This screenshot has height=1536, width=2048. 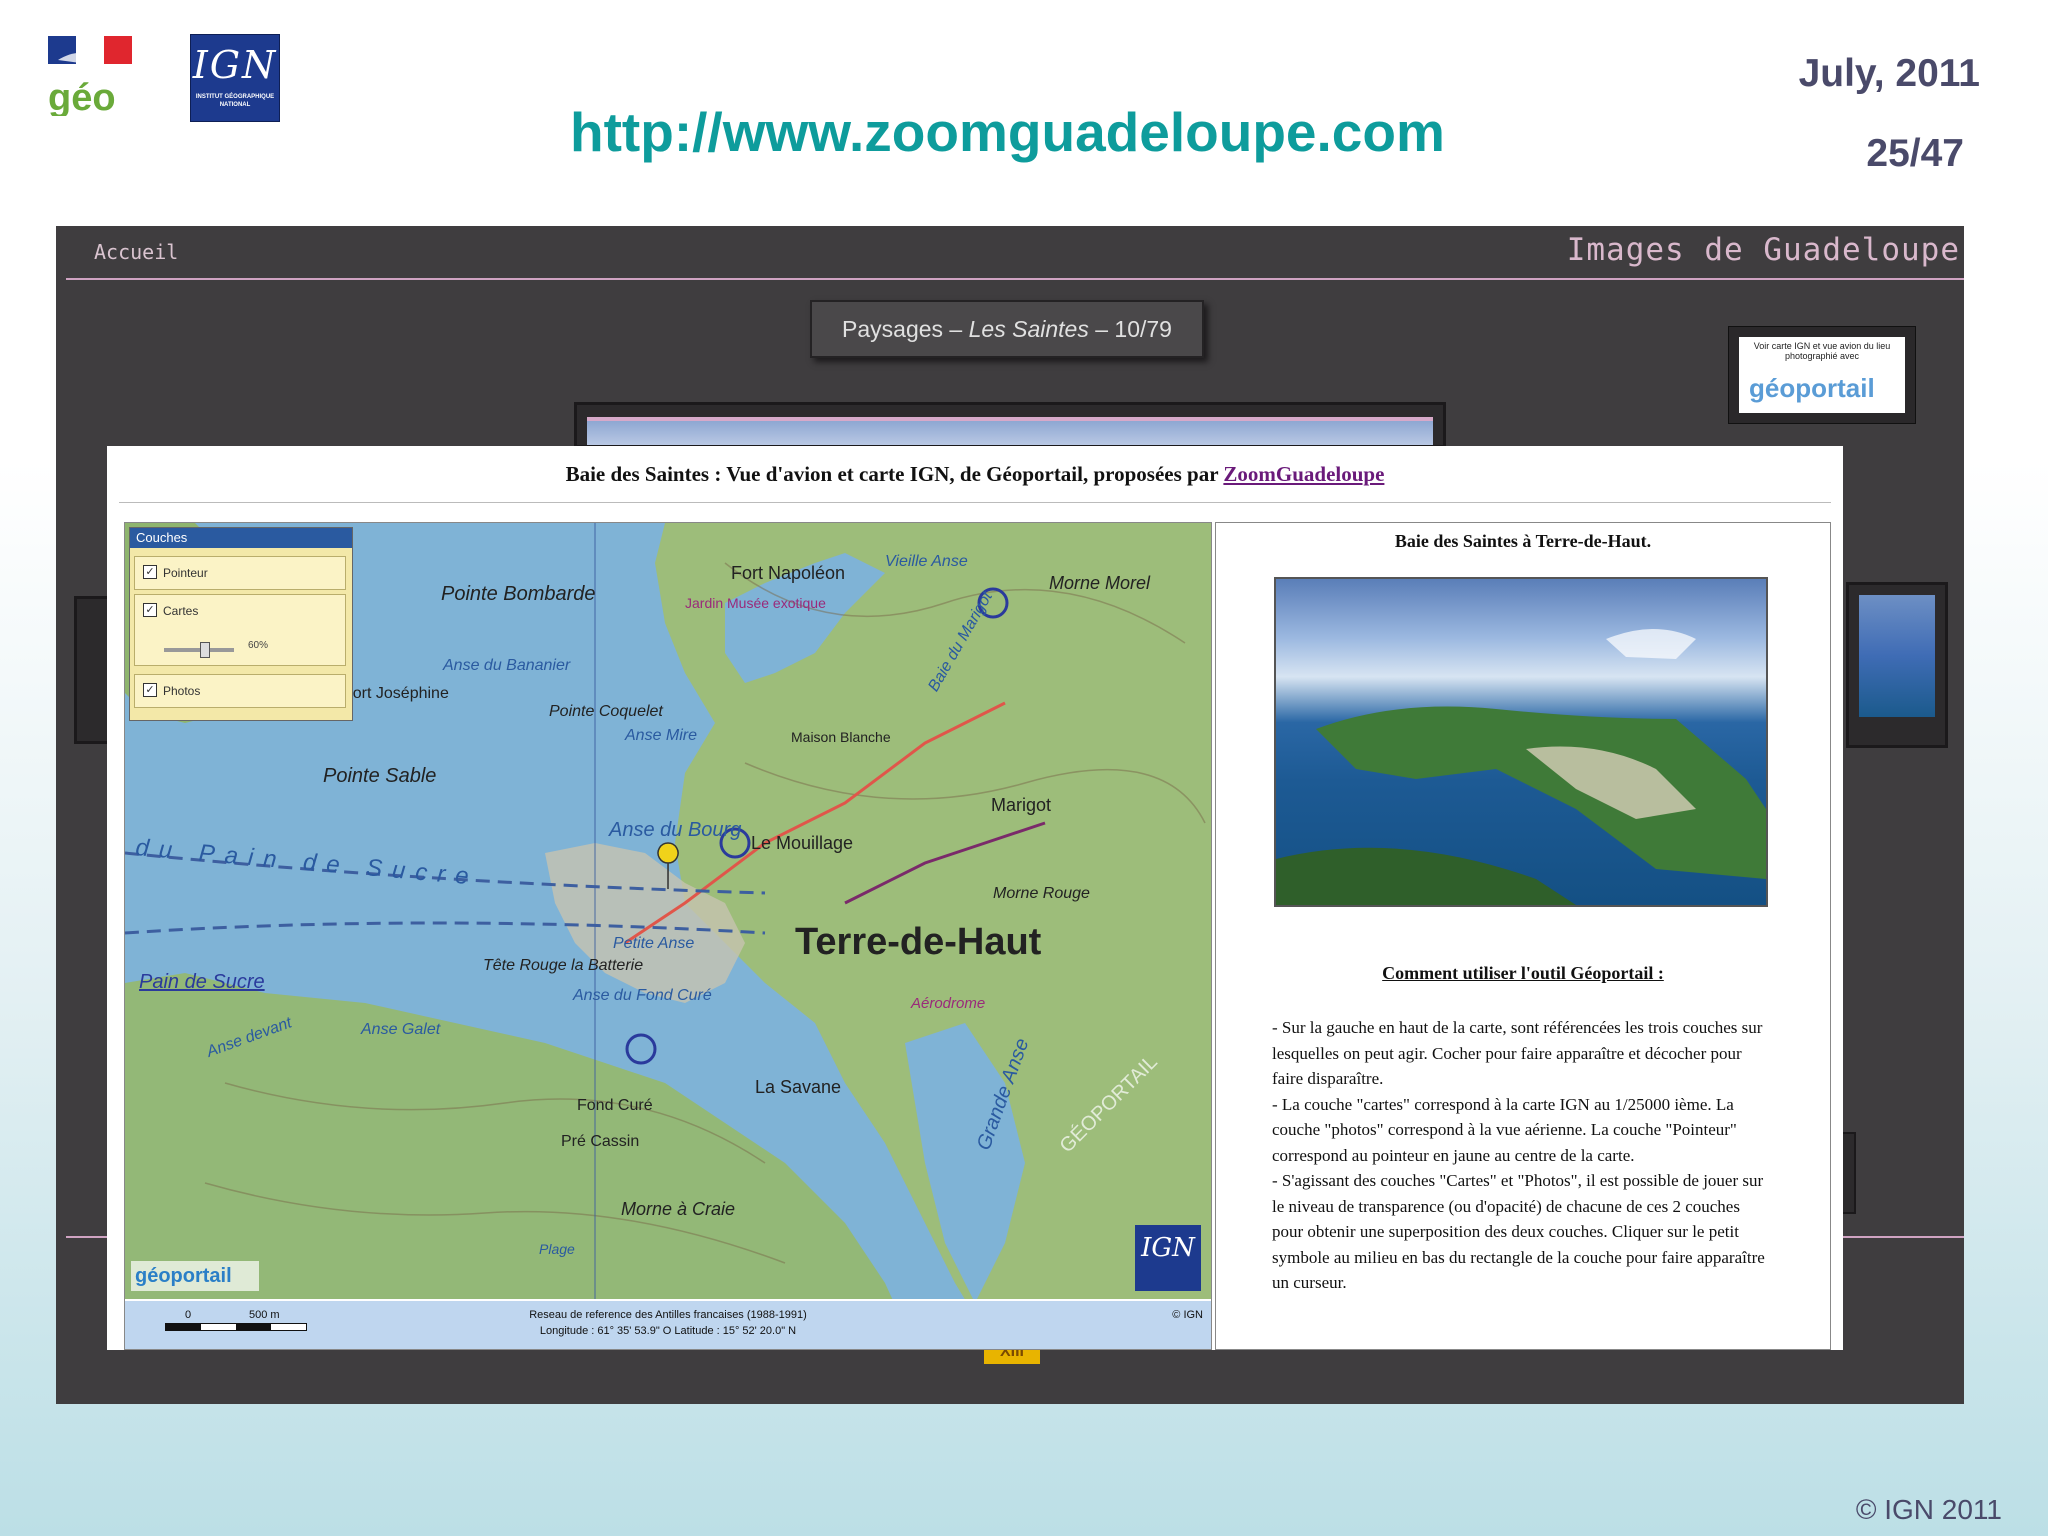 What do you see at coordinates (1187, 1315) in the screenshot?
I see `map-copyright: © IGN` at bounding box center [1187, 1315].